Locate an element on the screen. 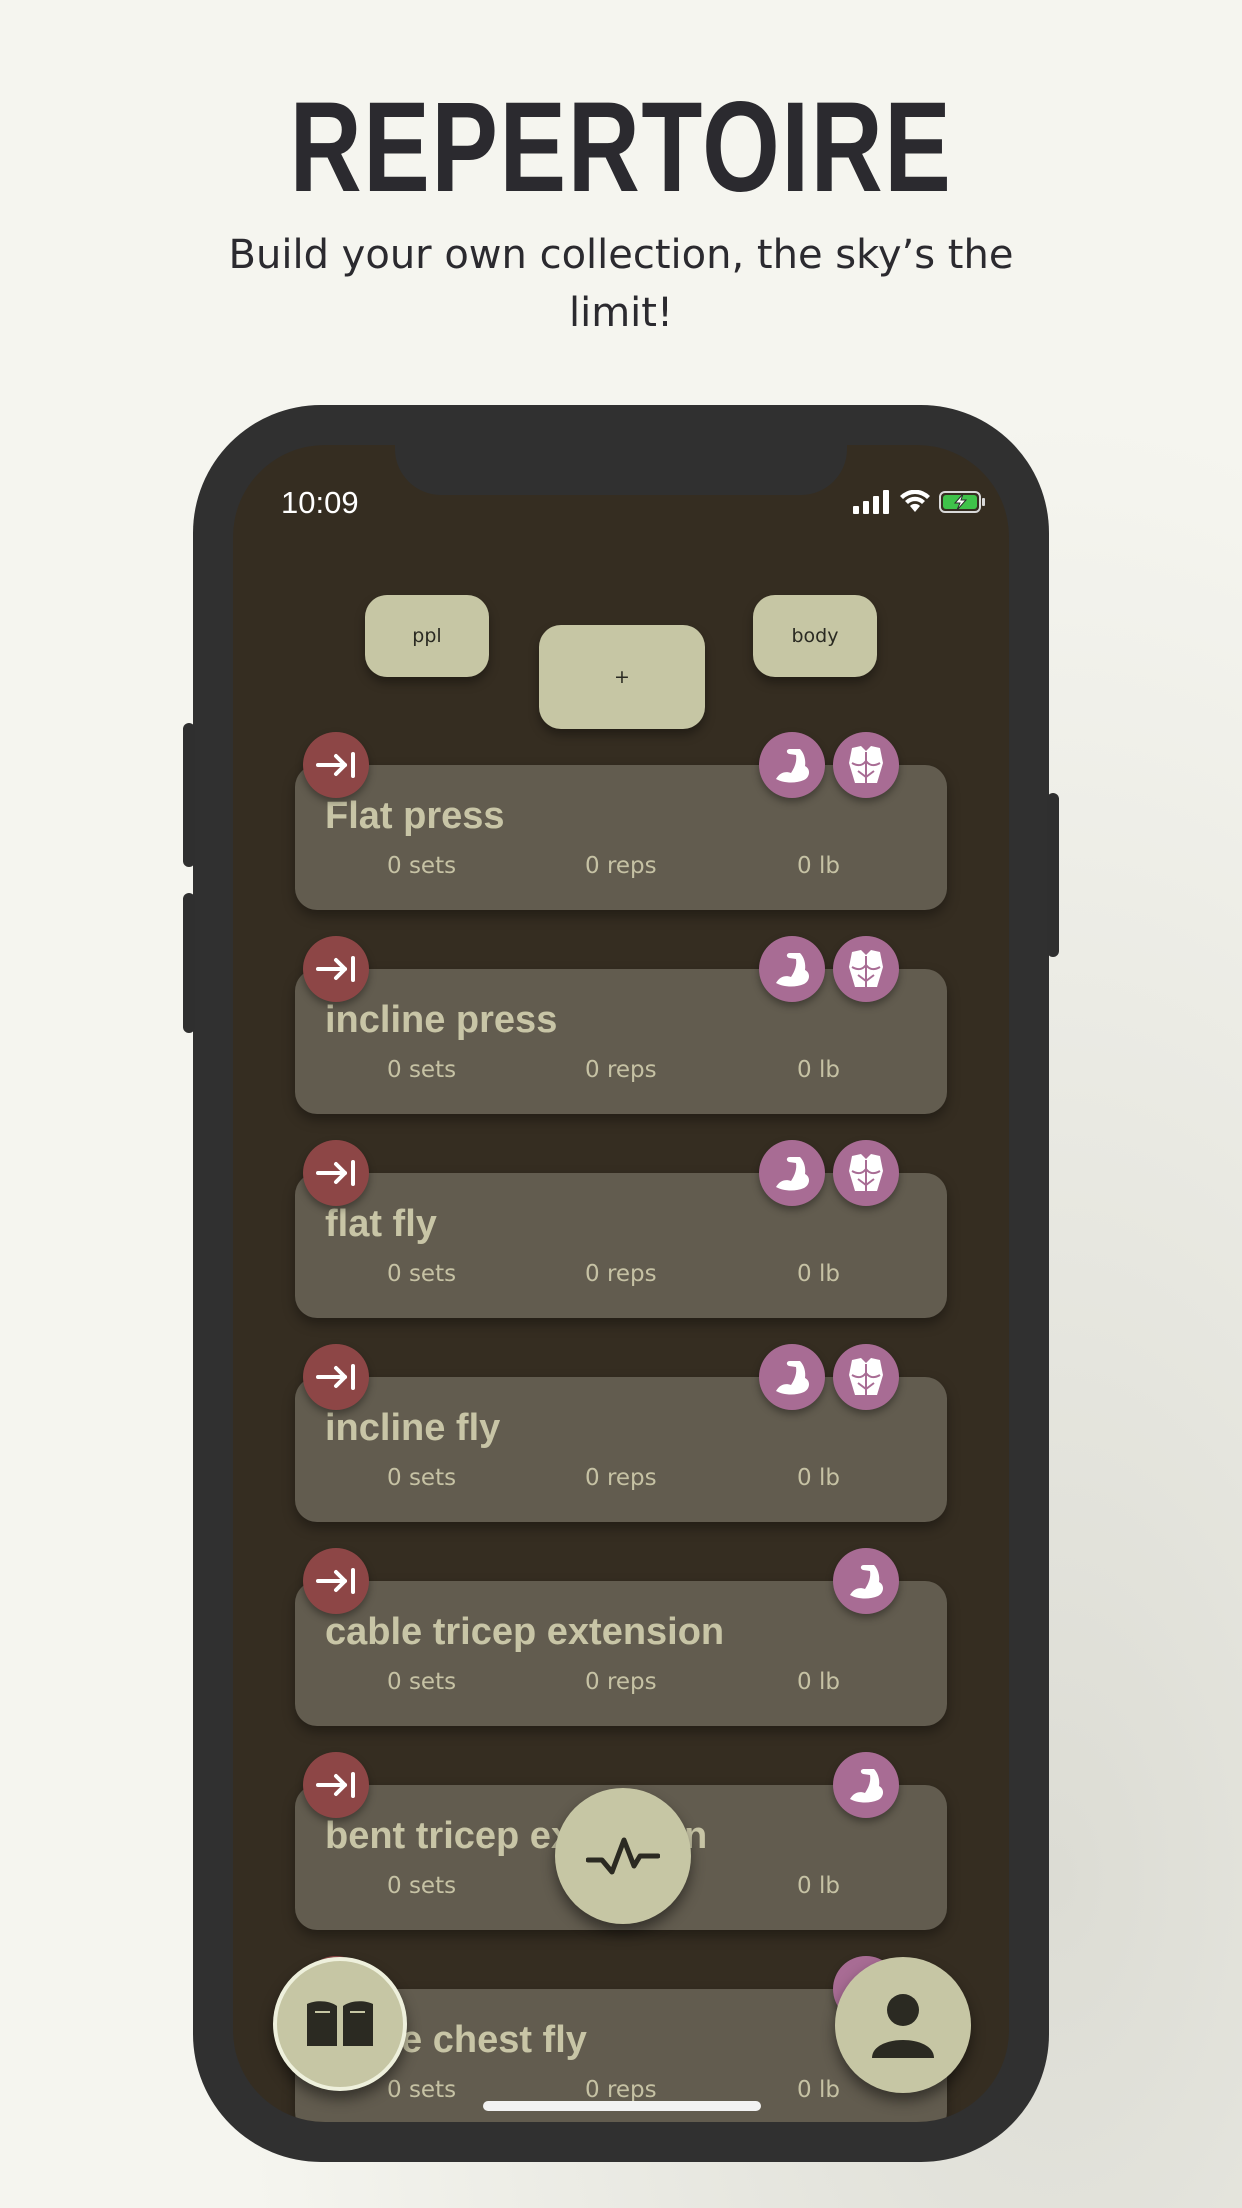 This screenshot has width=1242, height=2208. activity-icon is located at coordinates (623, 1856).